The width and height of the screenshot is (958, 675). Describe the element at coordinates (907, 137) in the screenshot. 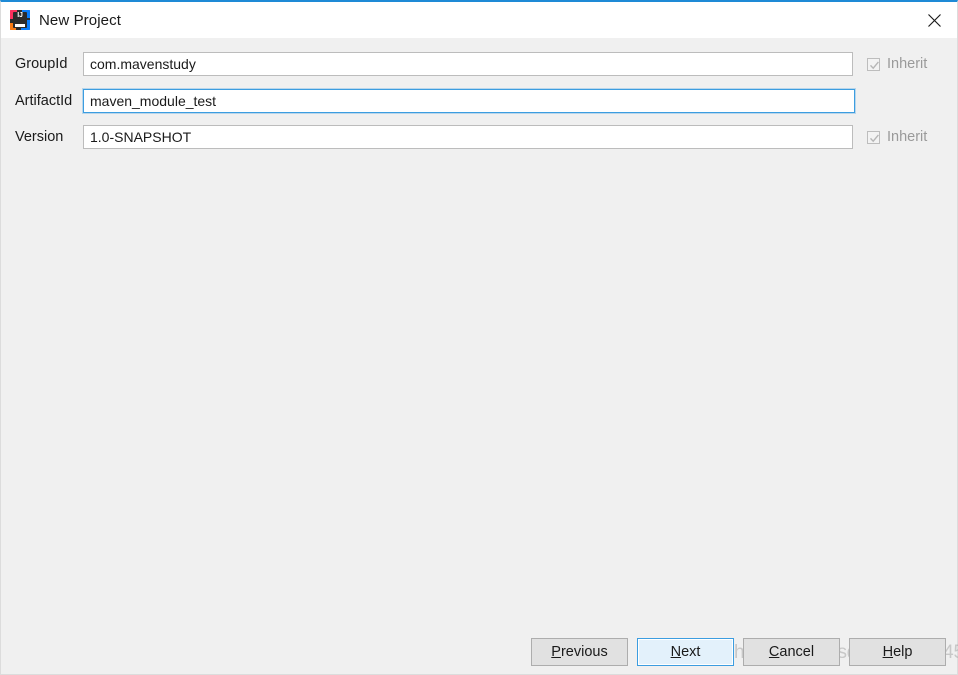

I see `version-inherit-label: Inherit` at that location.